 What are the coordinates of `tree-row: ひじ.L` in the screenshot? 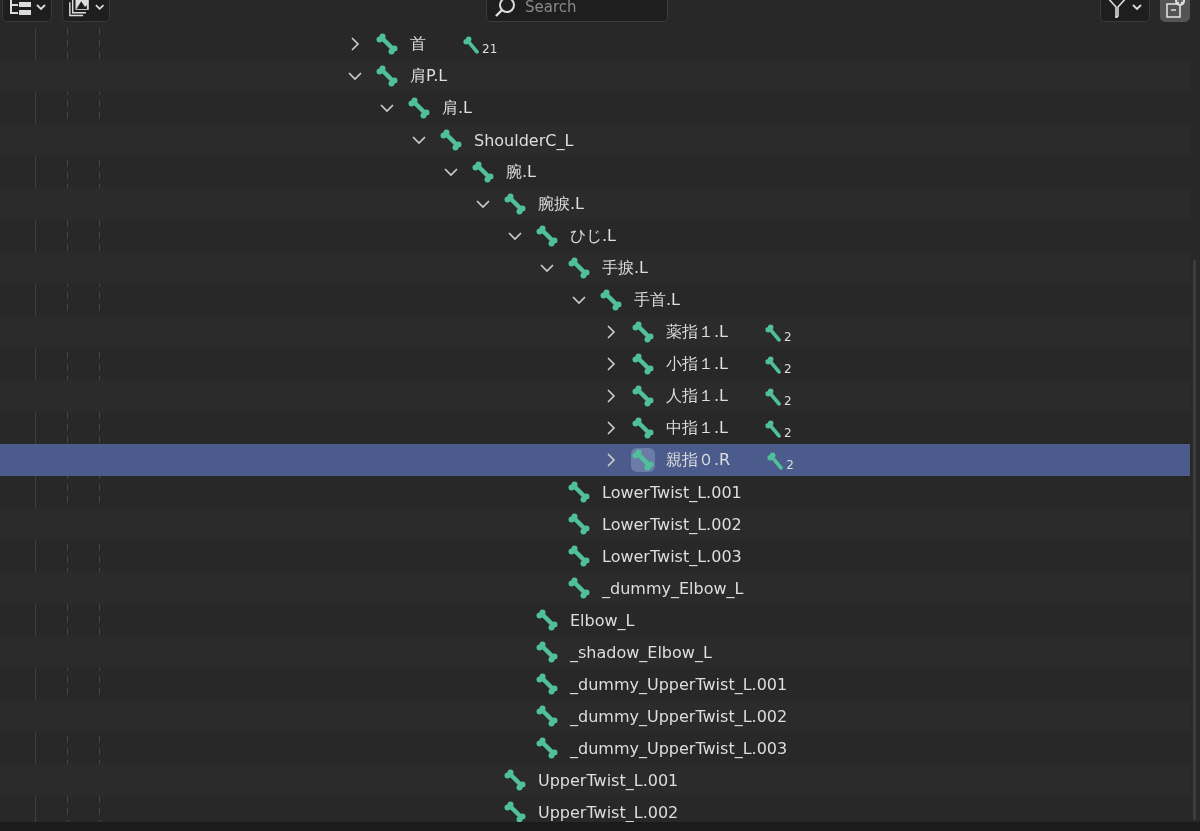 It's located at (595, 236).